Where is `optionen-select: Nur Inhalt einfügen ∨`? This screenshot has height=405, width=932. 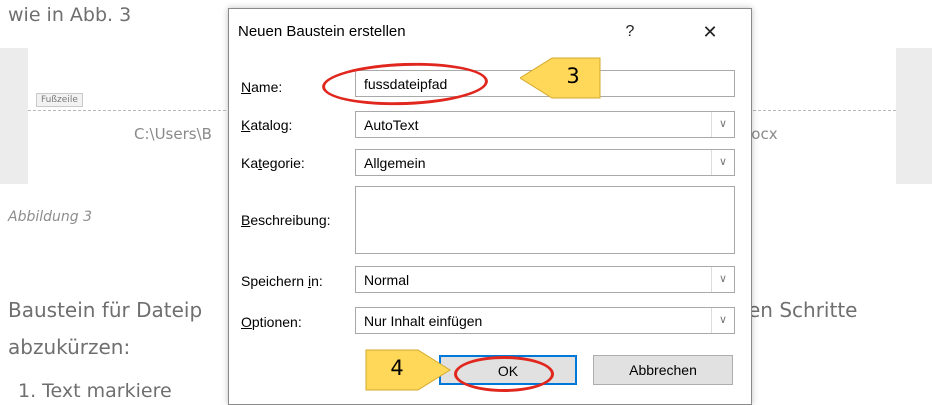 optionen-select: Nur Inhalt einfügen ∨ is located at coordinates (545, 320).